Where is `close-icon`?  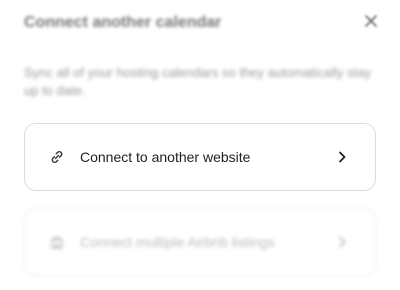 close-icon is located at coordinates (371, 23).